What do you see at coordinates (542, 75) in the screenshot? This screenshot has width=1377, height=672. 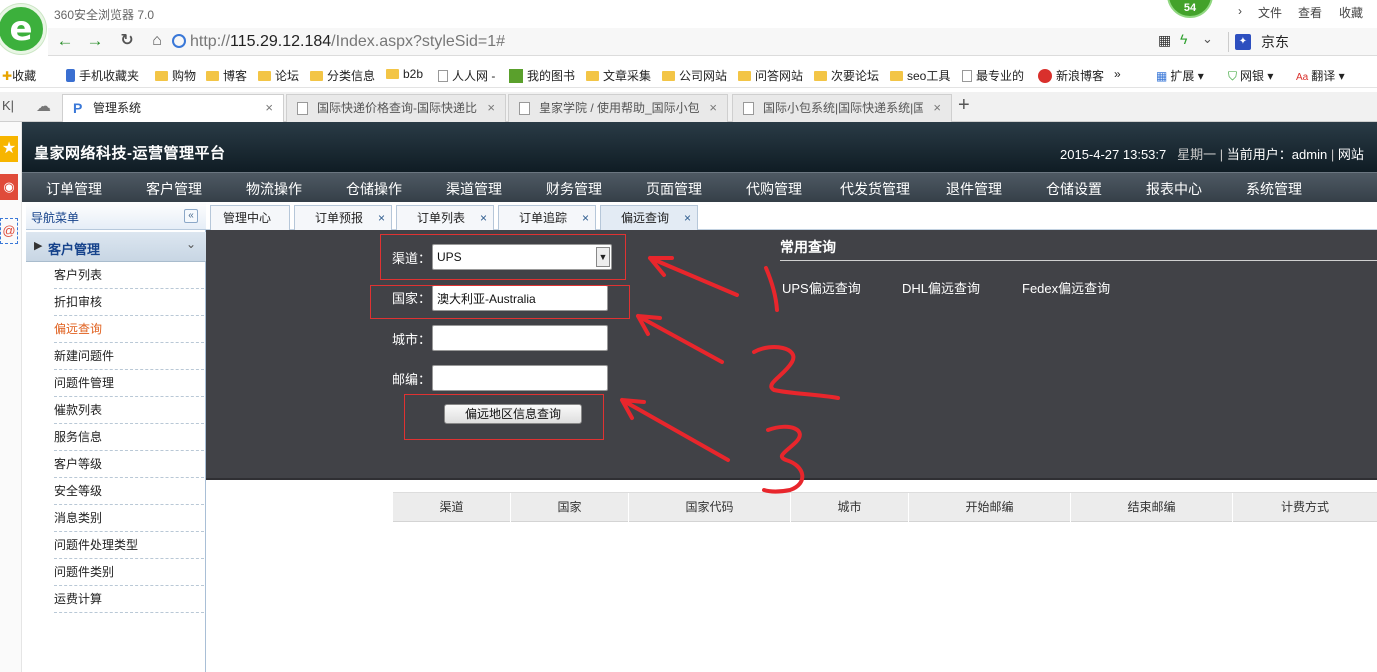 I see `bookmark-mybooks: 我的图书` at bounding box center [542, 75].